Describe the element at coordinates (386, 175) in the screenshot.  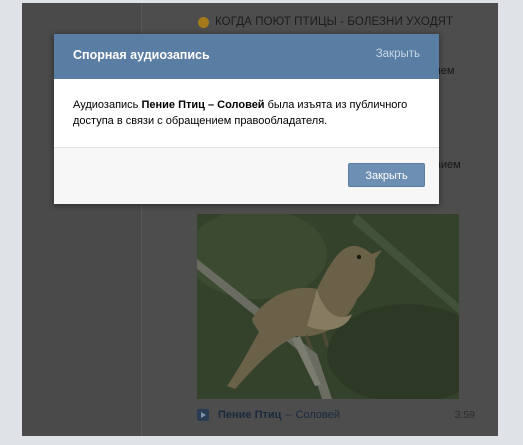
I see `close-button: Закрыть` at that location.